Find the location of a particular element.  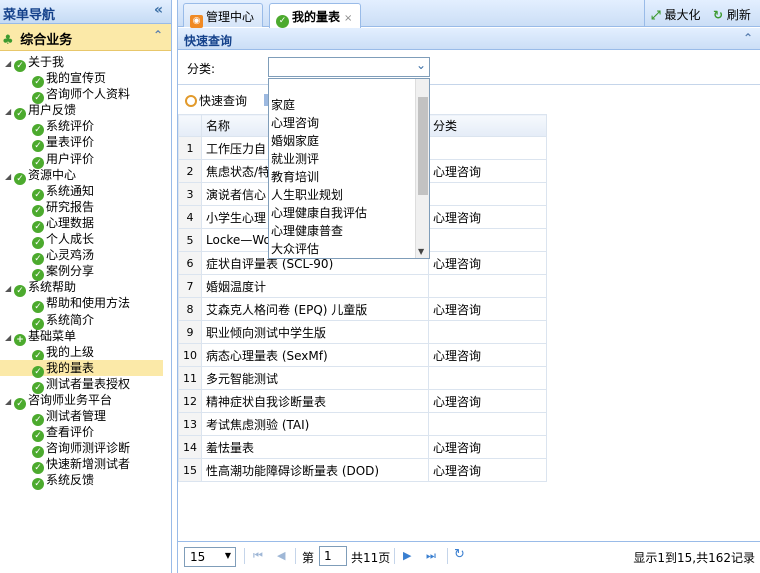

rss-icon: ◉ is located at coordinates (196, 21).